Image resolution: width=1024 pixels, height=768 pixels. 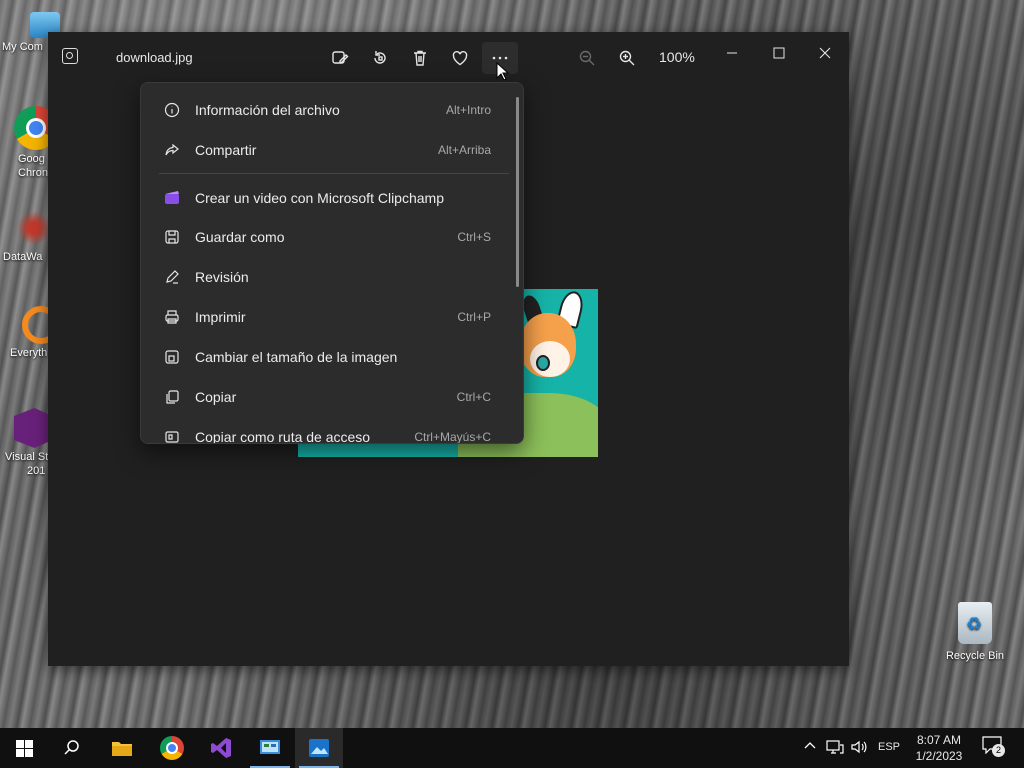 I want to click on copy-path-icon, so click(x=172, y=435).